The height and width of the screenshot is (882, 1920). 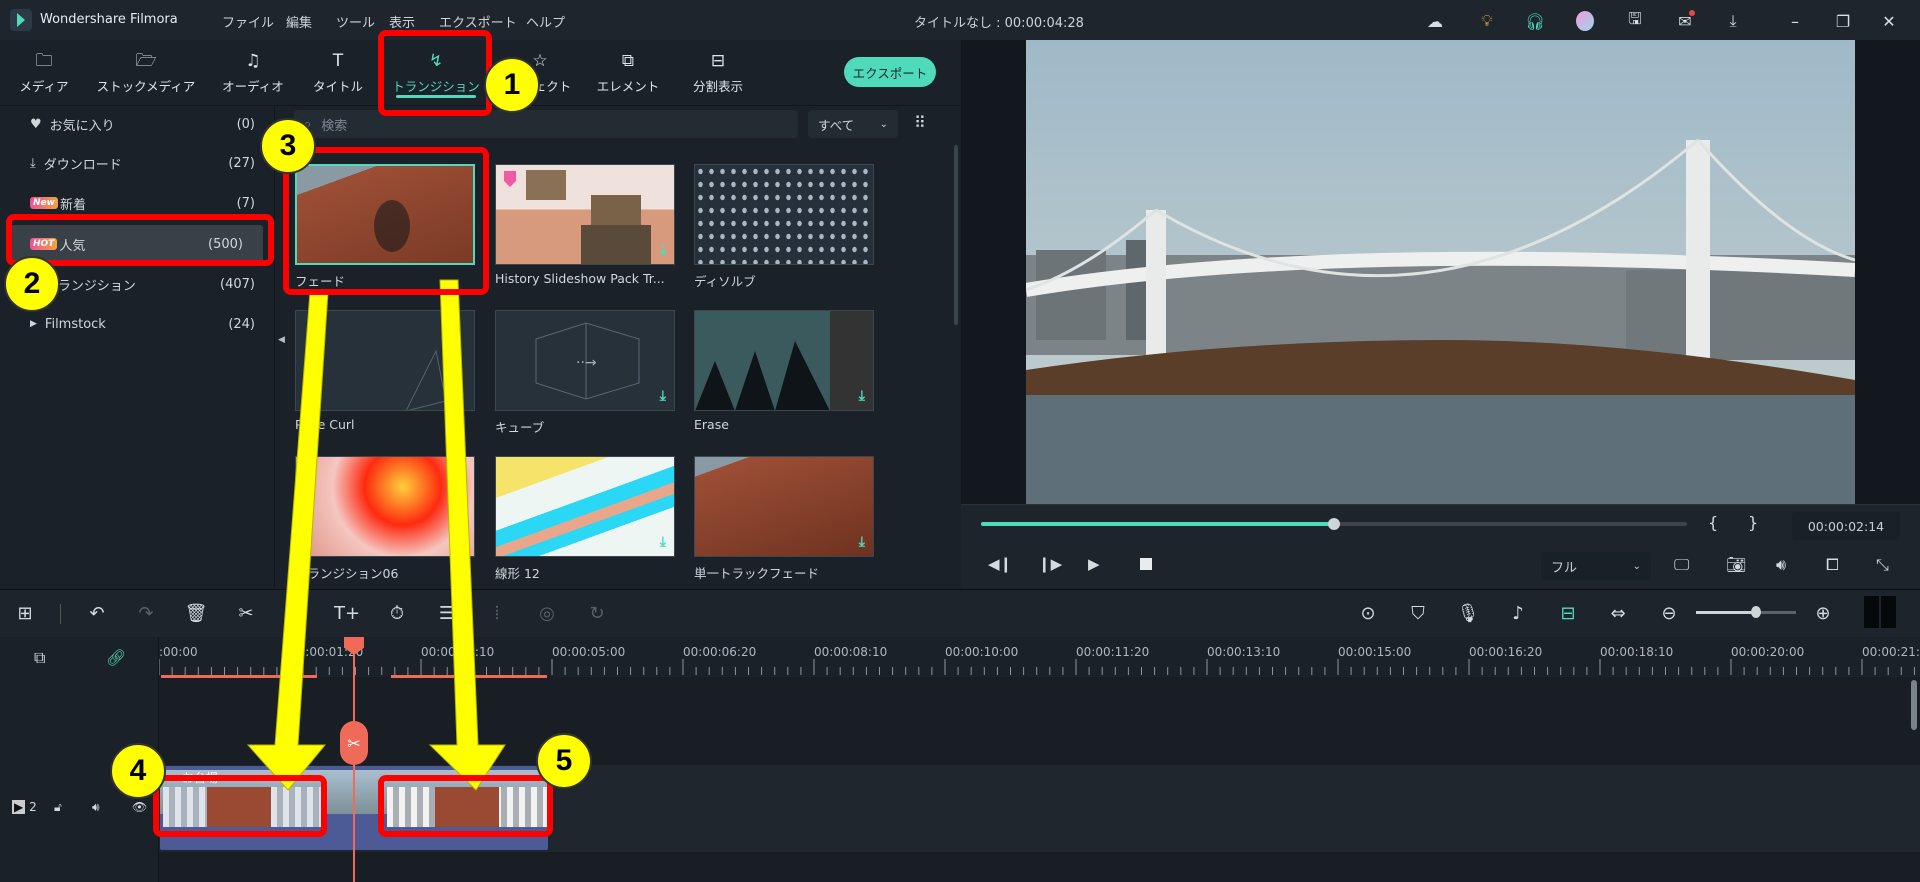 What do you see at coordinates (288, 146) in the screenshot?
I see `annotation-marker-3: 3` at bounding box center [288, 146].